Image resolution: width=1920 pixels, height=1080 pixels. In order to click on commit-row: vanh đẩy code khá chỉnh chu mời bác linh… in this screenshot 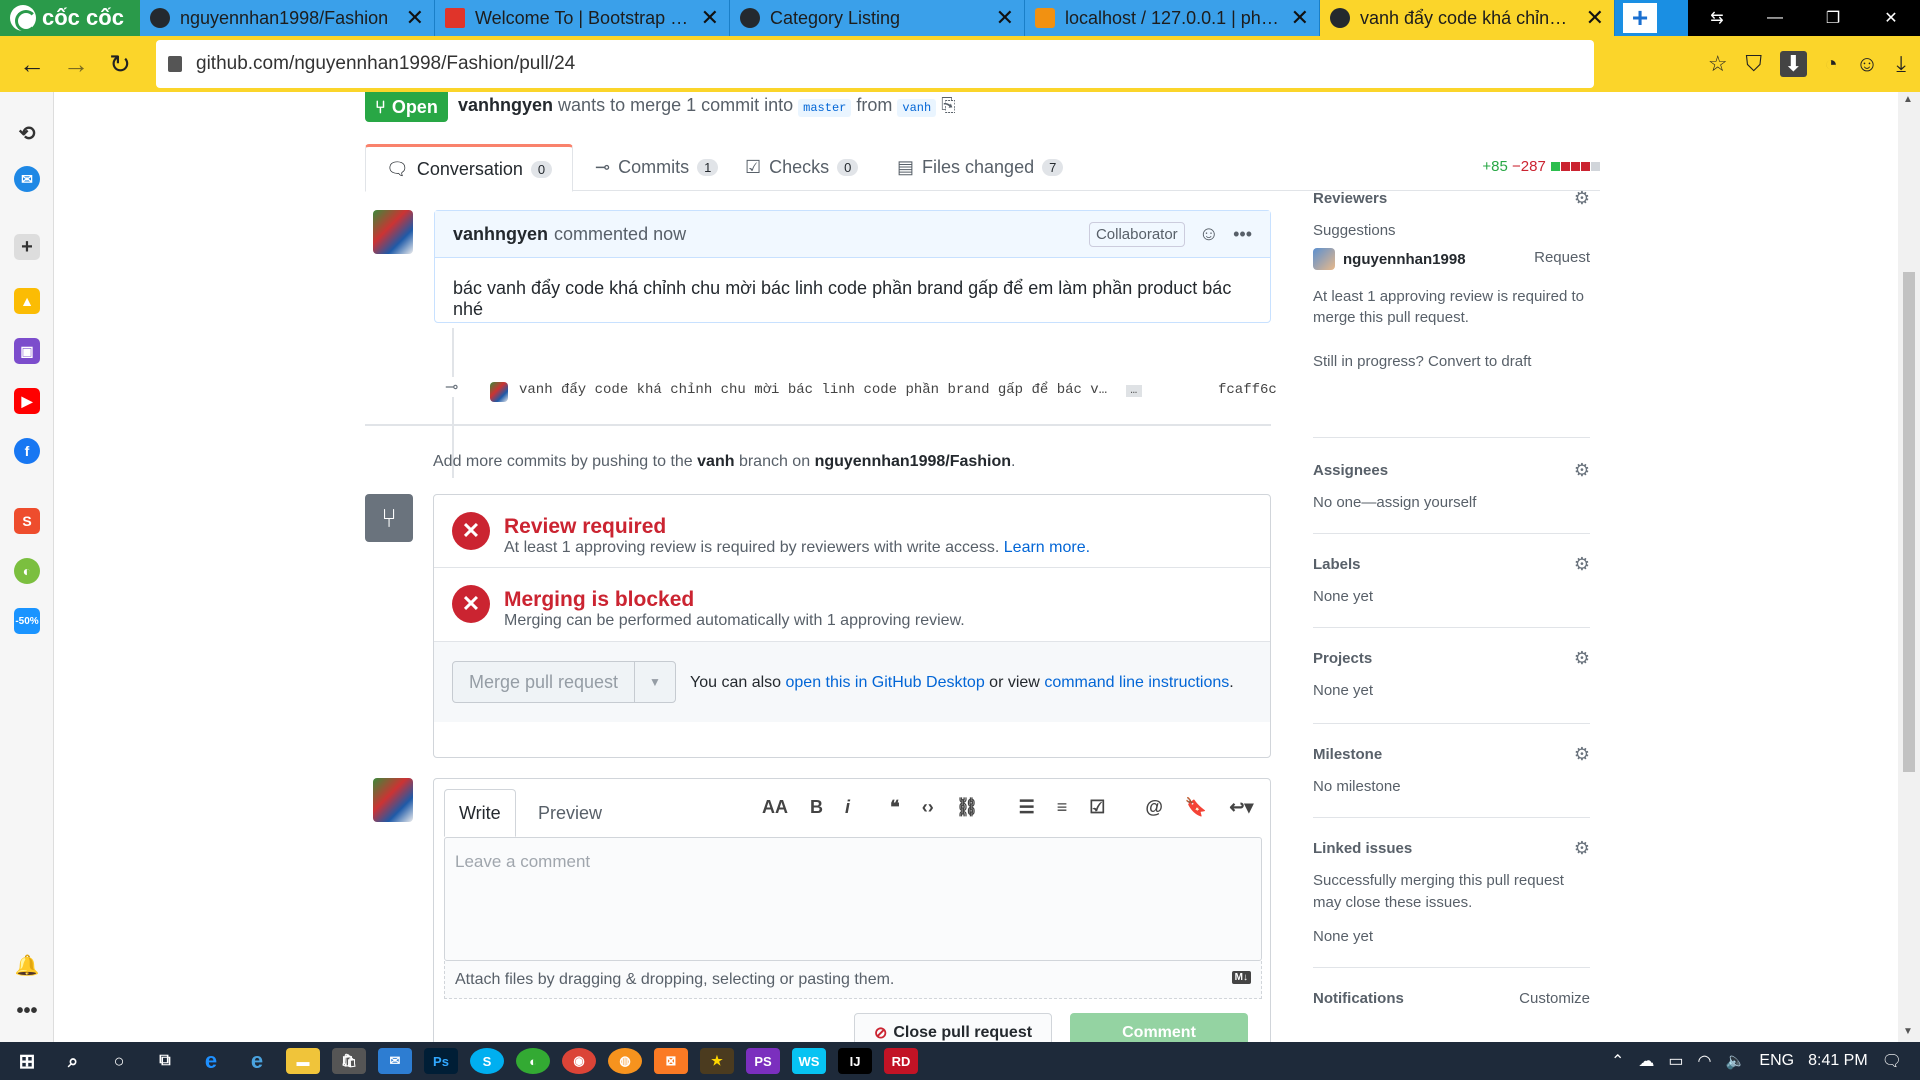, I will do `click(831, 390)`.